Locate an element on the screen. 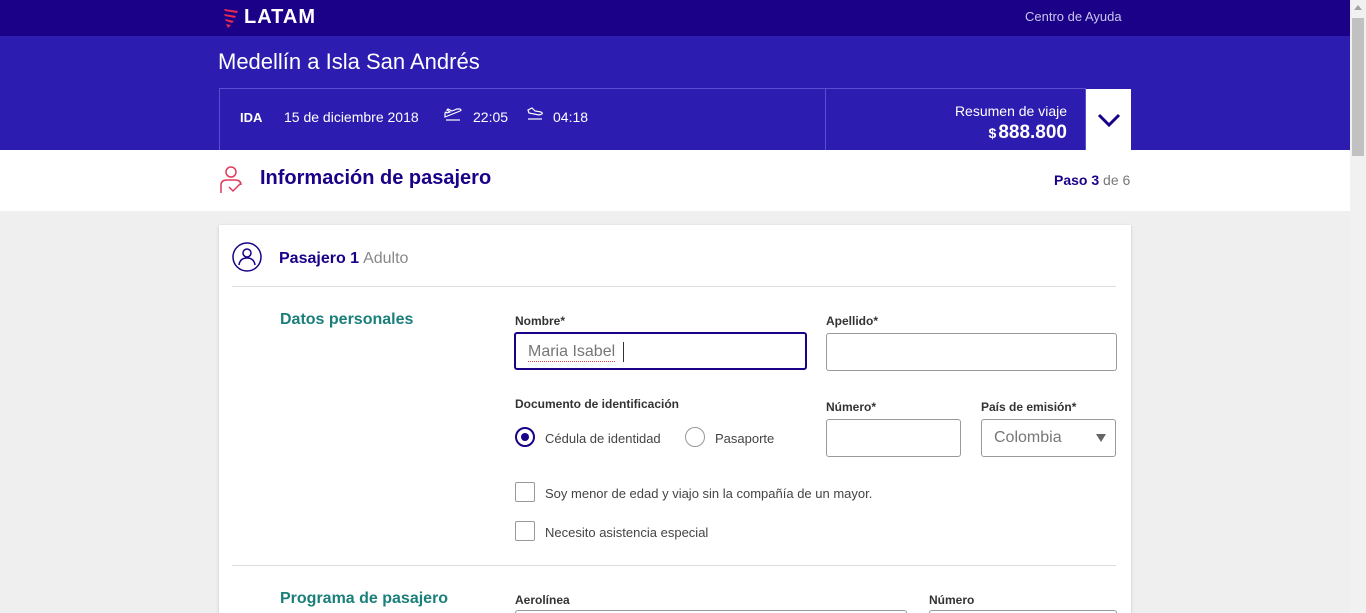  arrival-time: 04:18 is located at coordinates (571, 117).